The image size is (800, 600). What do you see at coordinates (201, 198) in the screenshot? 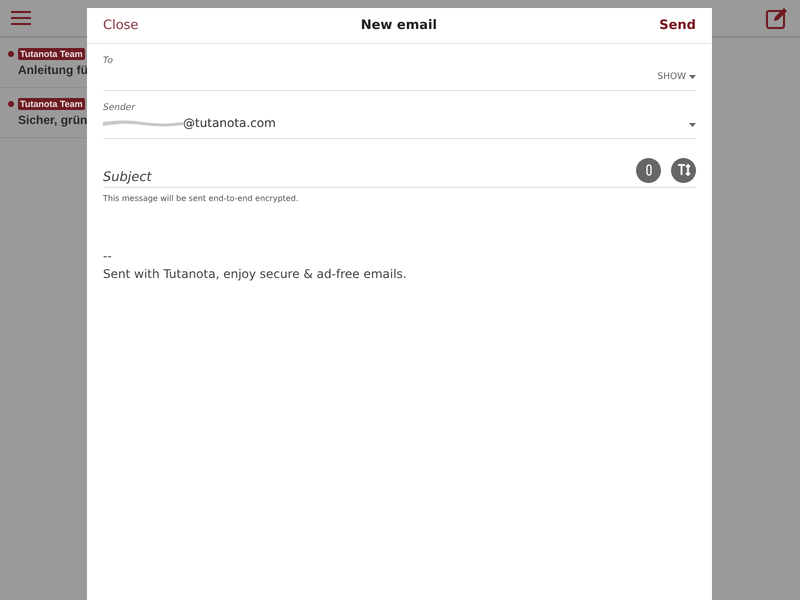
I see `encryption-note: This message will be sent end-to-end encrypted.` at bounding box center [201, 198].